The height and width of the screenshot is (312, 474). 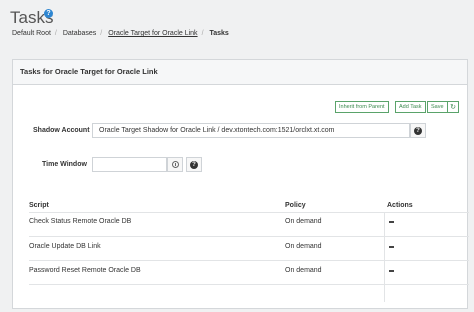 What do you see at coordinates (39, 205) in the screenshot?
I see `column-header-script: Script` at bounding box center [39, 205].